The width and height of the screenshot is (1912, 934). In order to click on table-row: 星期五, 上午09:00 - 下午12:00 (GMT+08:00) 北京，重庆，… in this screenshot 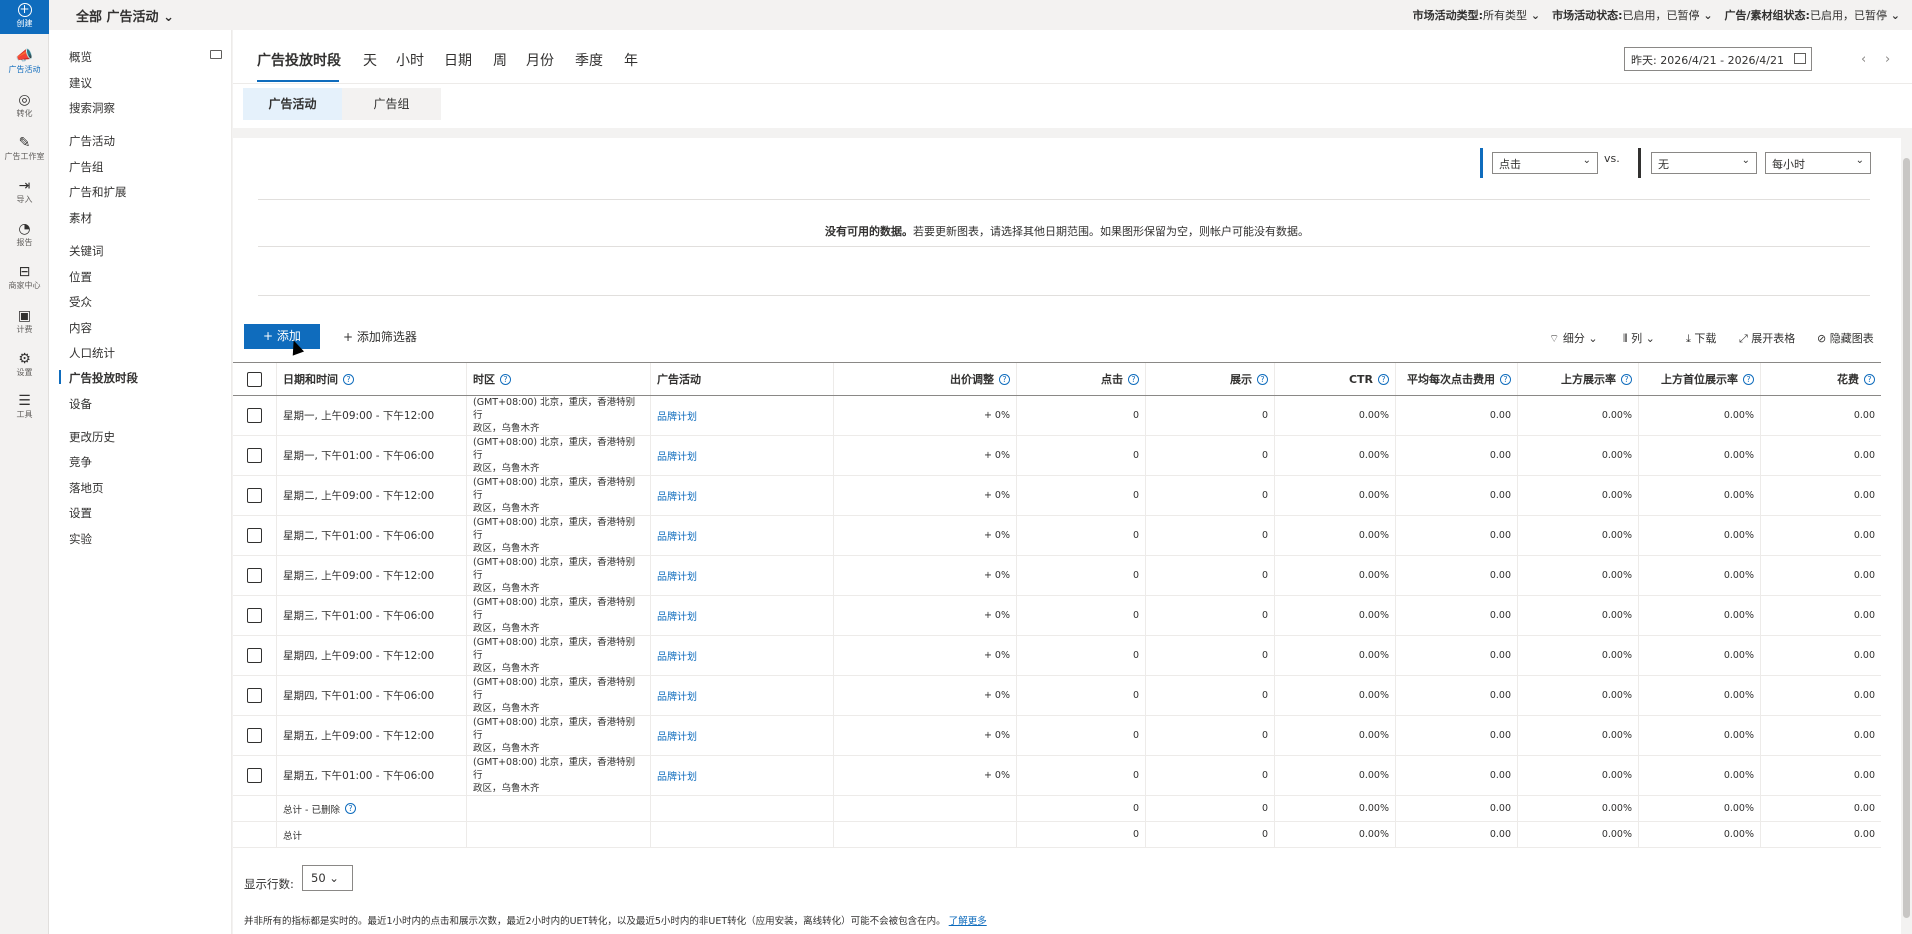, I will do `click(1057, 736)`.